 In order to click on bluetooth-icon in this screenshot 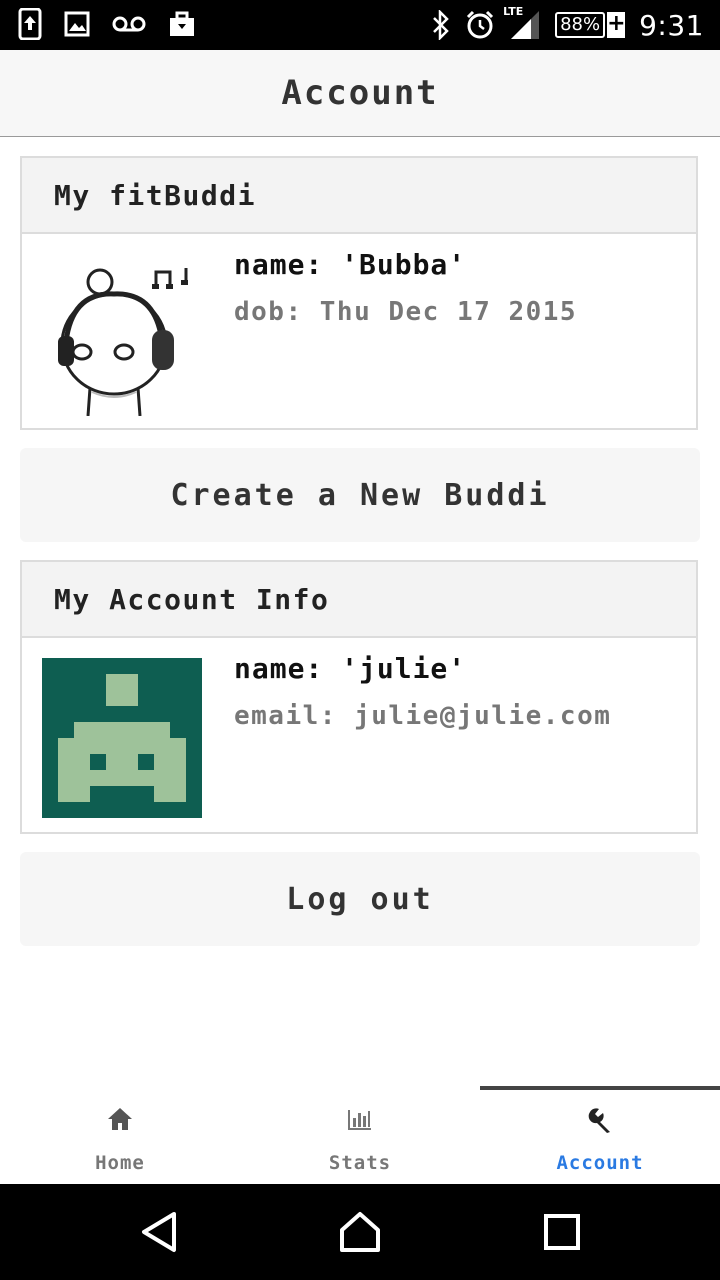, I will do `click(441, 25)`.